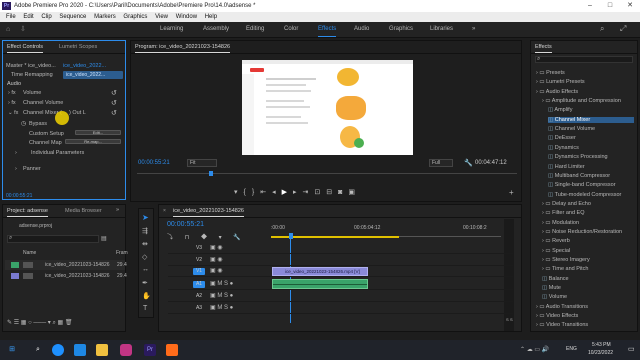 This screenshot has width=640, height=360. Describe the element at coordinates (80, 350) in the screenshot. I see `edge-icon` at that location.